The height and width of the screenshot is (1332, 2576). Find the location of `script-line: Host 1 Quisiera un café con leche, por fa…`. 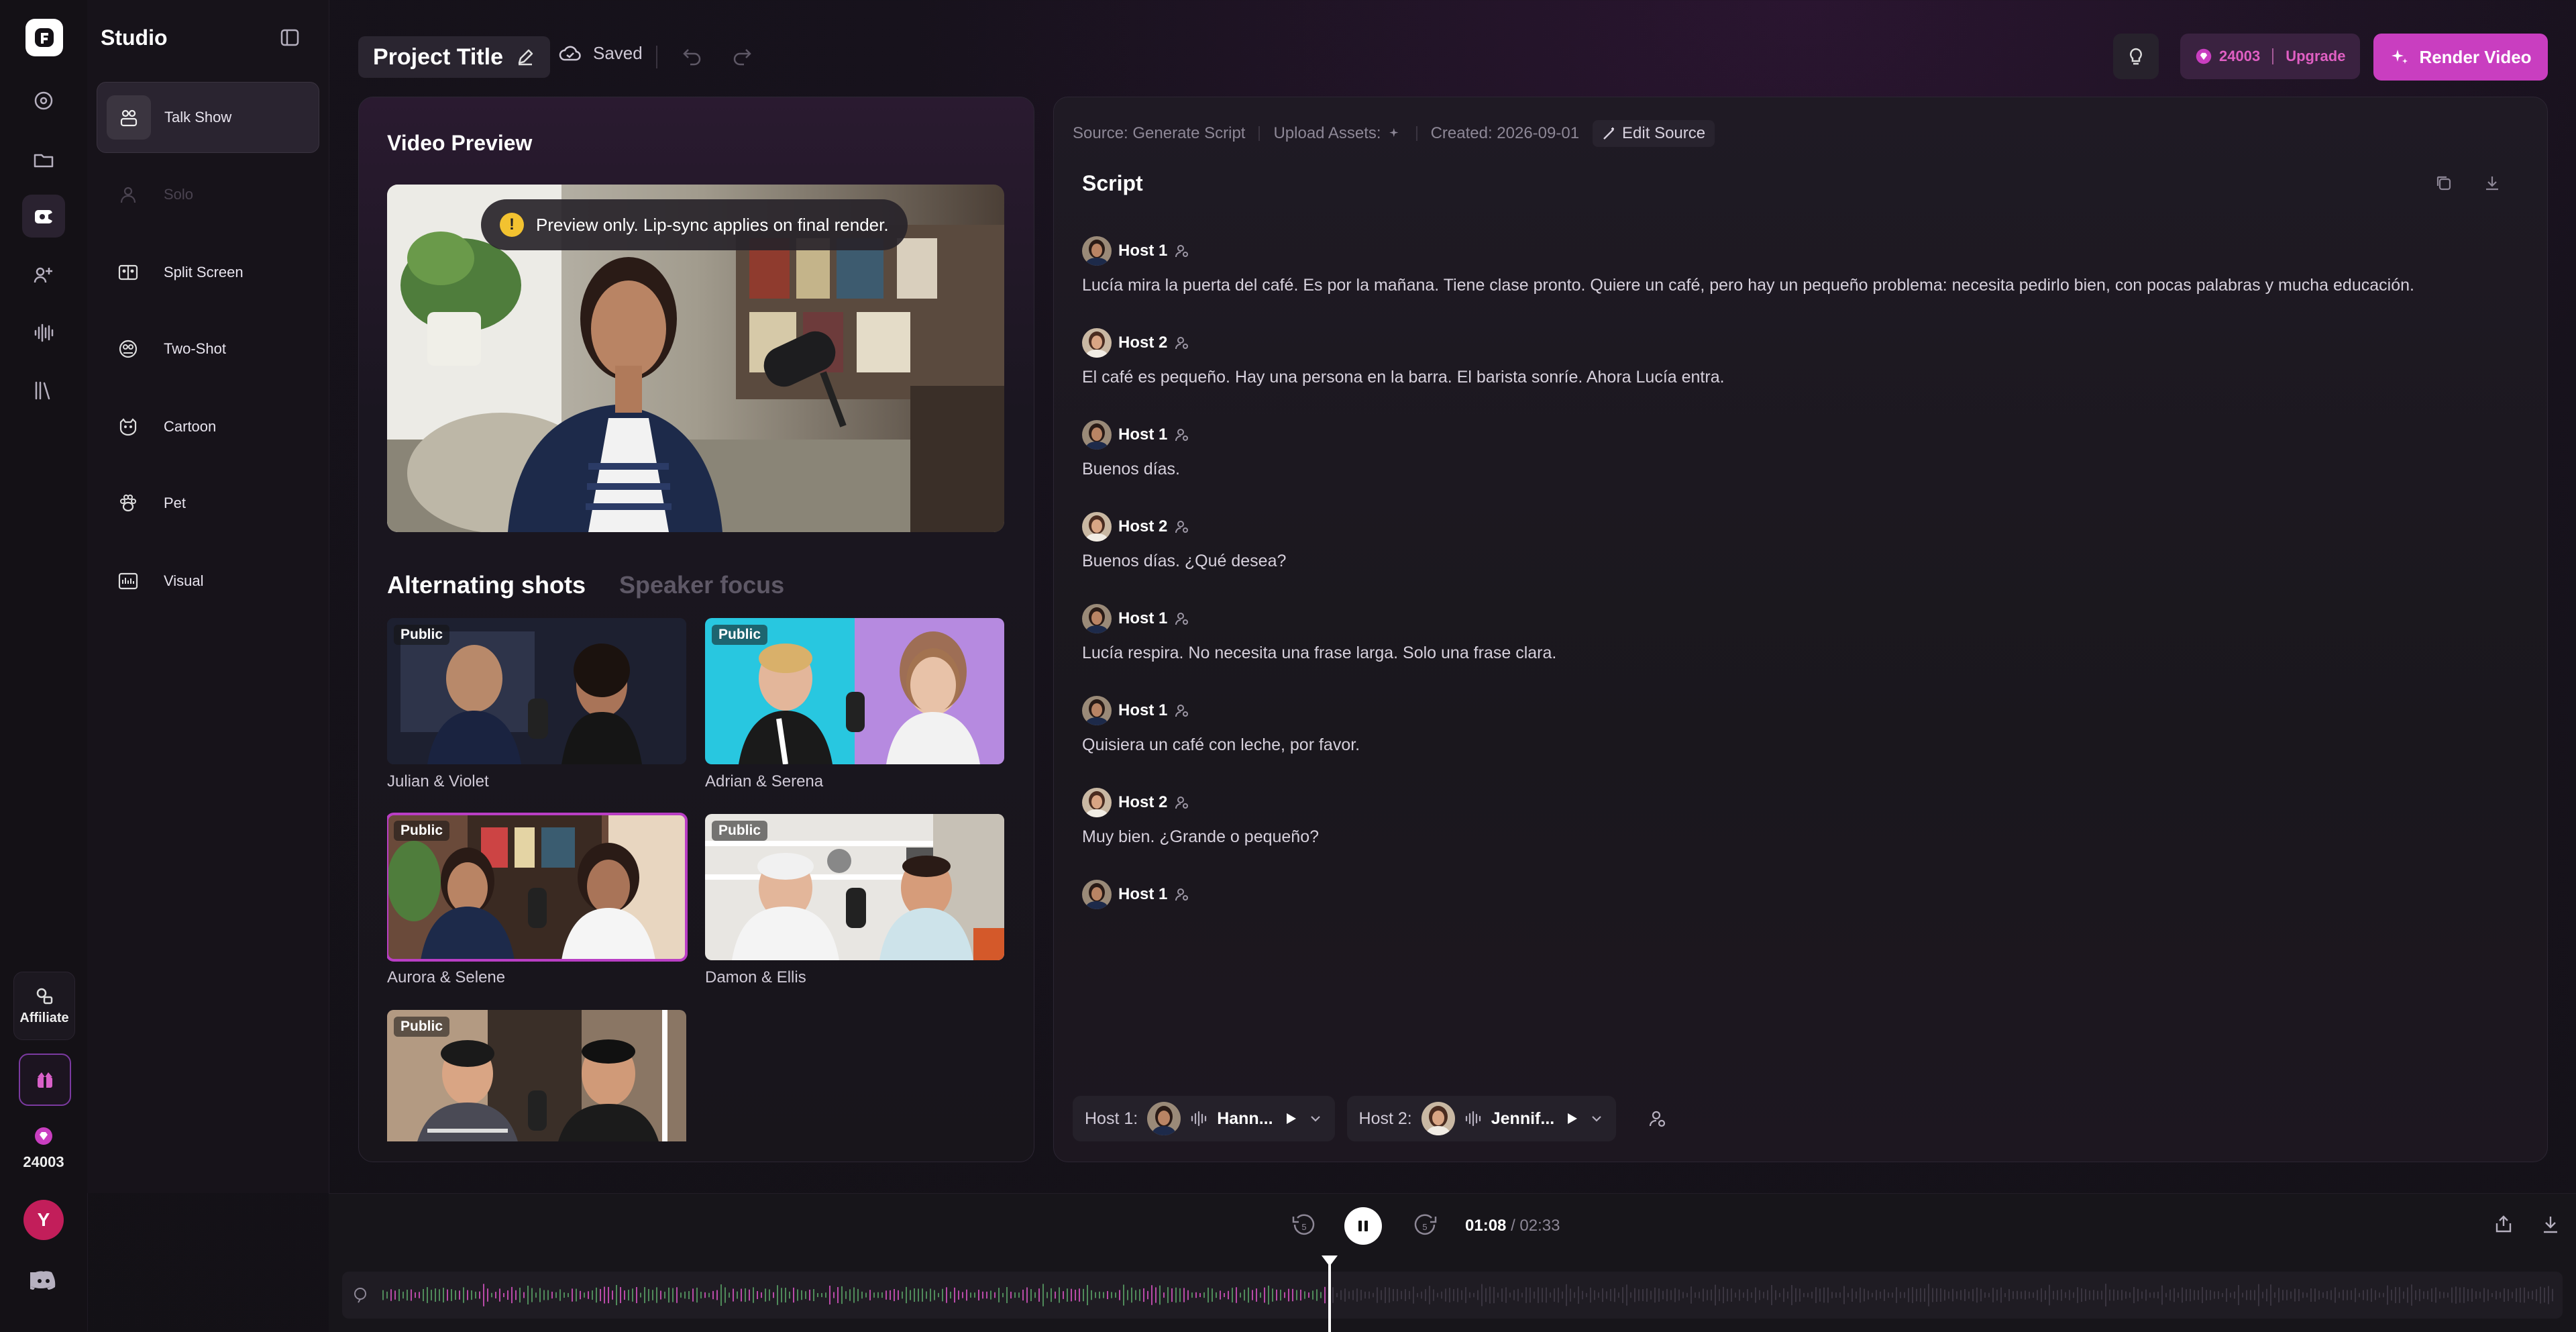

script-line: Host 1 Quisiera un café con leche, por fa… is located at coordinates (1800, 725).